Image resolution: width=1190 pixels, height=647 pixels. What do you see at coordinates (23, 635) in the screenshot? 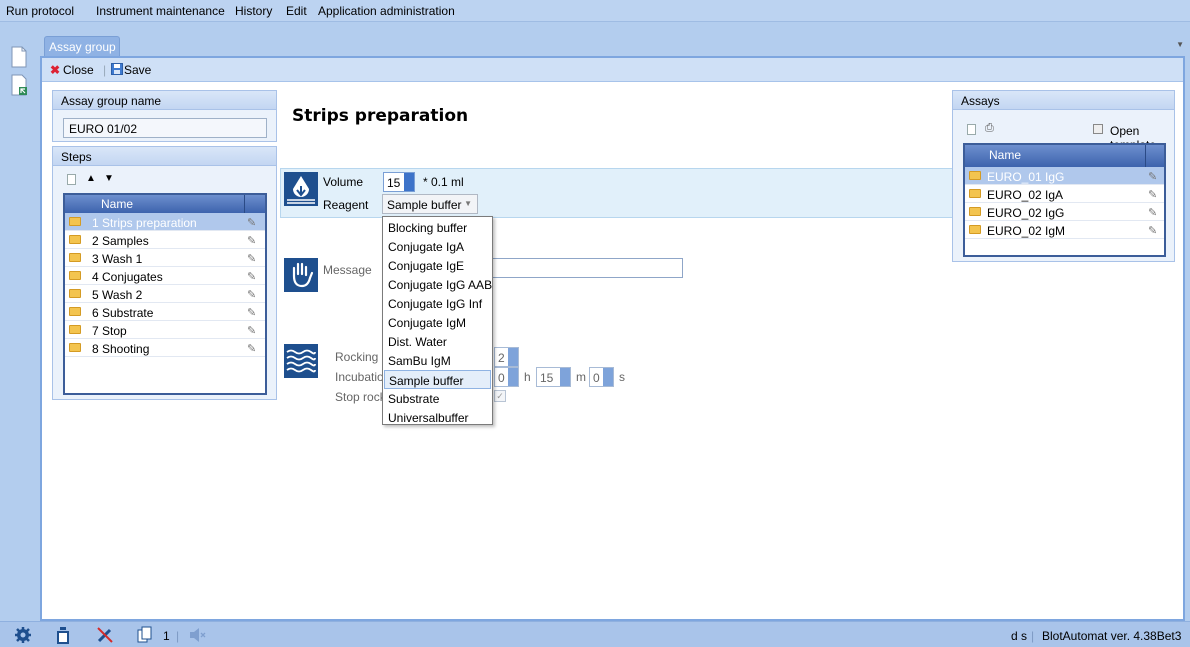
I see `gear-icon` at bounding box center [23, 635].